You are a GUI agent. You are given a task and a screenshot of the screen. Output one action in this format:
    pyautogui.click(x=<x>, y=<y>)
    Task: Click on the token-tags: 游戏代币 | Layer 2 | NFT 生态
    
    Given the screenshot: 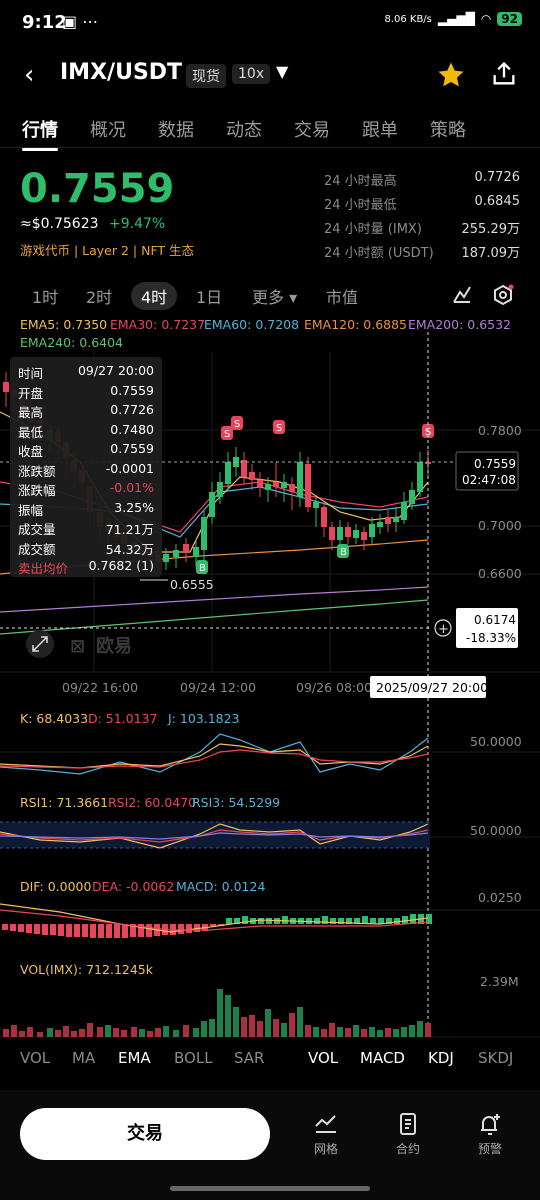 What is the action you would take?
    pyautogui.click(x=107, y=249)
    